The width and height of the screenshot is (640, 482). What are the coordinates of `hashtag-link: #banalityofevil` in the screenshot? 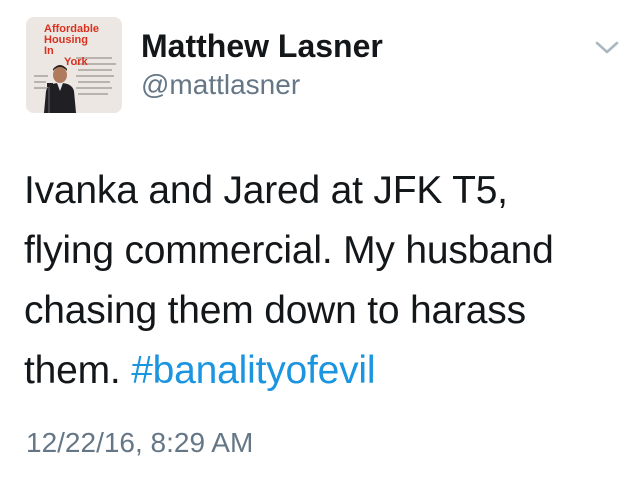 It's located at (253, 370).